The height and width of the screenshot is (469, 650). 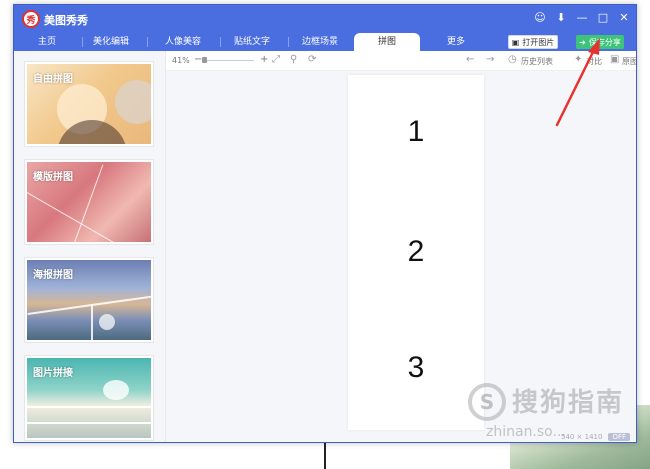 I want to click on image-icon: ▣, so click(x=515, y=42).